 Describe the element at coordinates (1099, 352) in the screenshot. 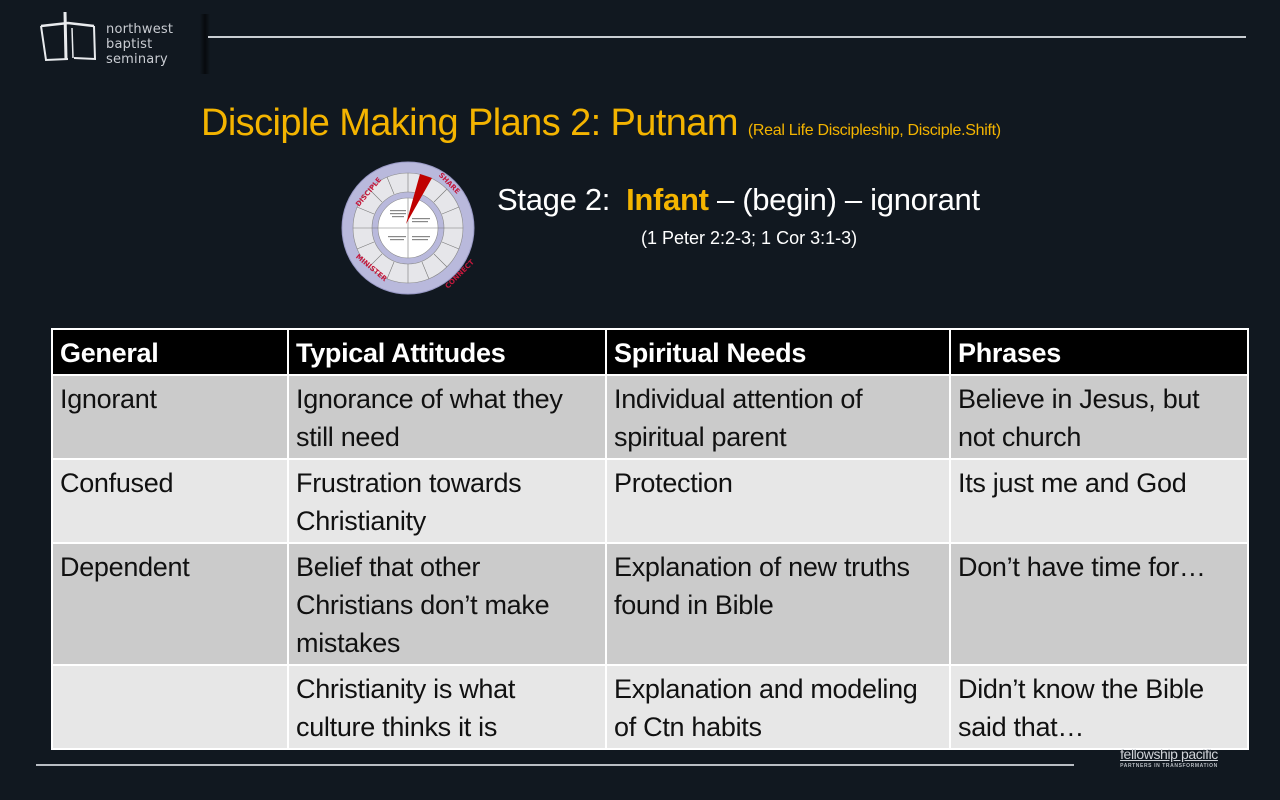

I see `header-phrases: Phrases` at that location.